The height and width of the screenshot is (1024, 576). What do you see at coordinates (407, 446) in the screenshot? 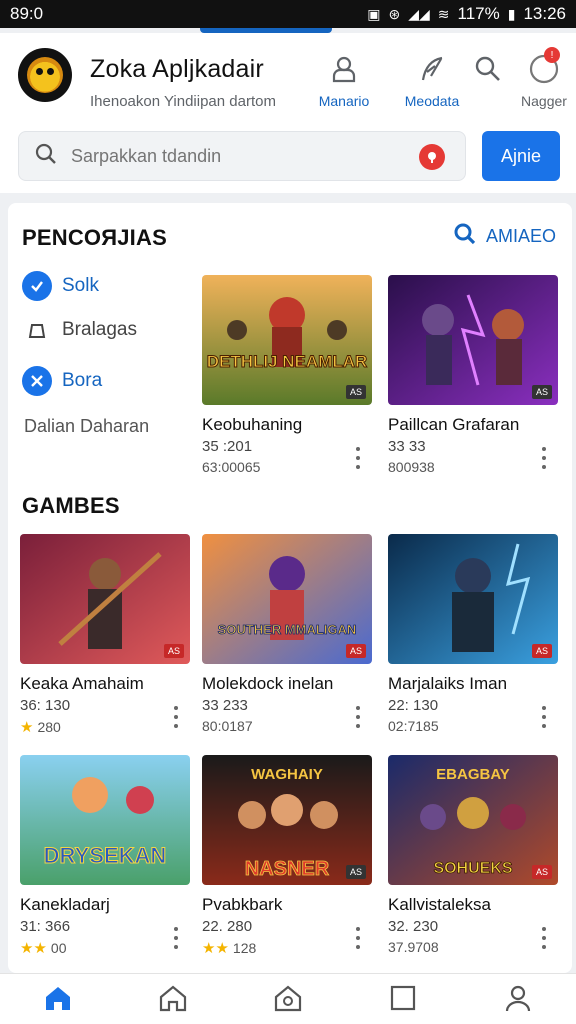
I see `game-meta: 33 33` at bounding box center [407, 446].